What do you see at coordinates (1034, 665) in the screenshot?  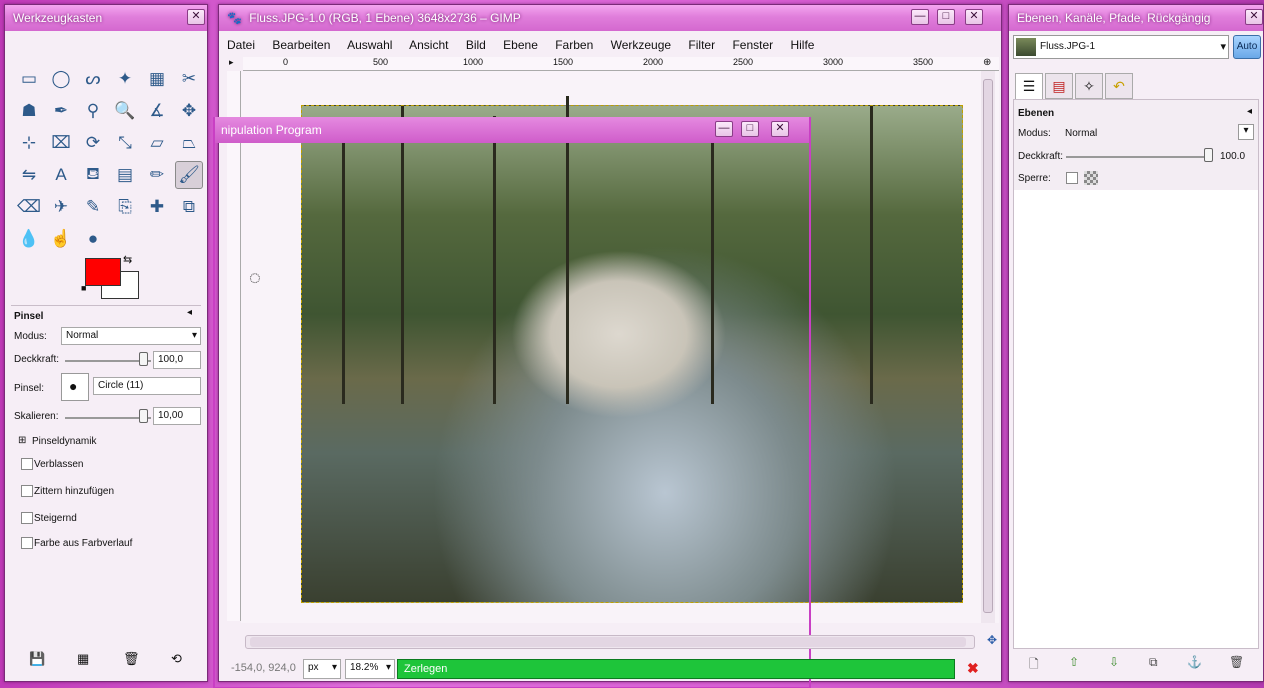 I see `new-layer-icon: 🗋` at bounding box center [1034, 665].